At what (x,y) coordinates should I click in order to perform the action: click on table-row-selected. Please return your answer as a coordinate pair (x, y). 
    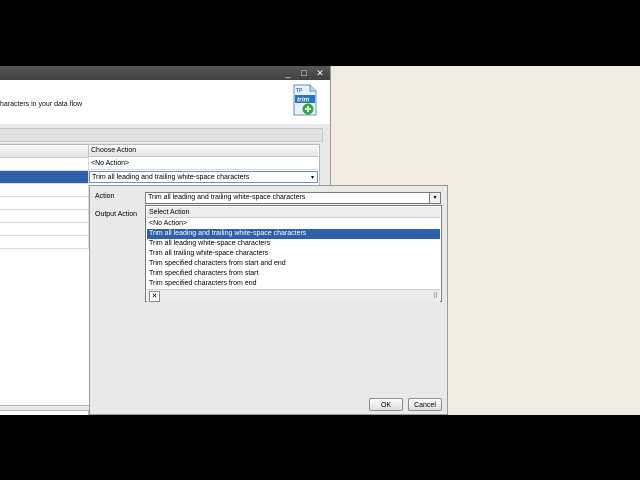
    Looking at the image, I should click on (44, 177).